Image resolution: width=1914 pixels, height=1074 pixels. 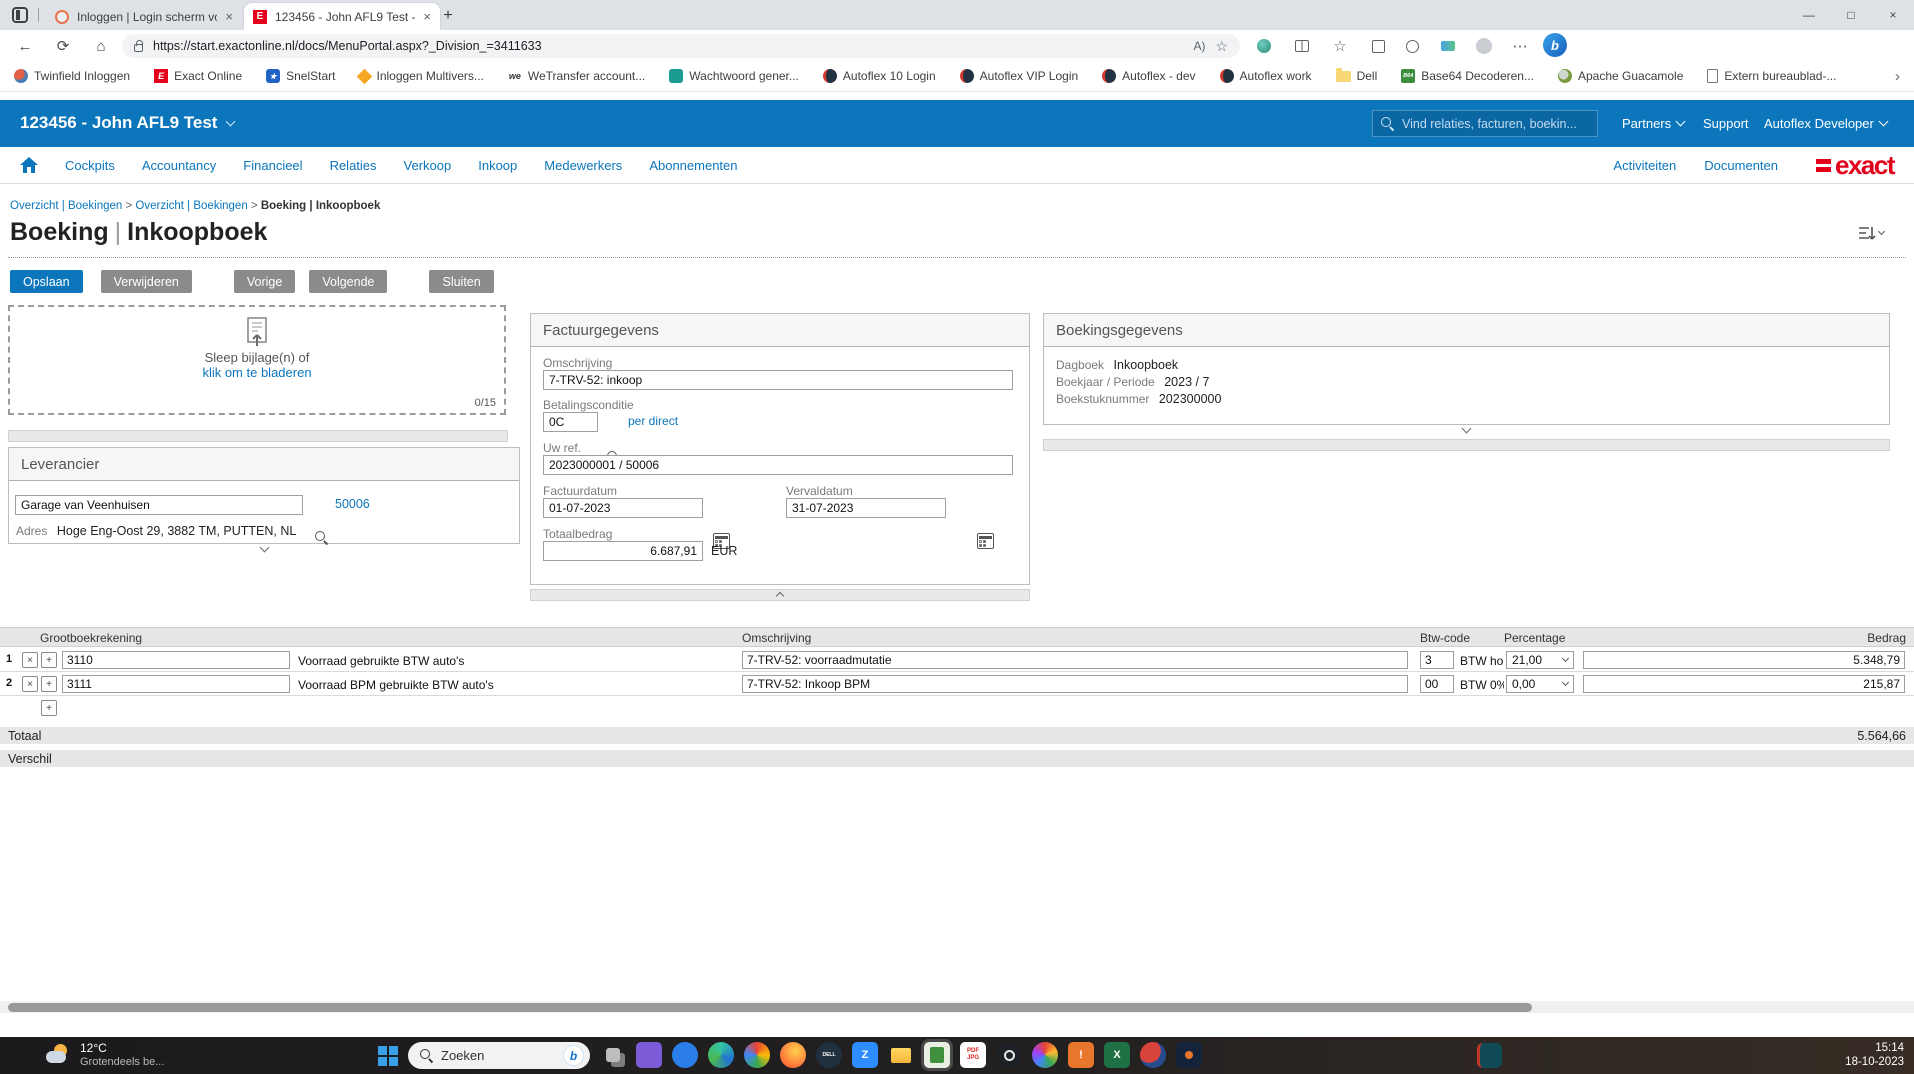 What do you see at coordinates (264, 281) in the screenshot?
I see `vorige-button: Vorige` at bounding box center [264, 281].